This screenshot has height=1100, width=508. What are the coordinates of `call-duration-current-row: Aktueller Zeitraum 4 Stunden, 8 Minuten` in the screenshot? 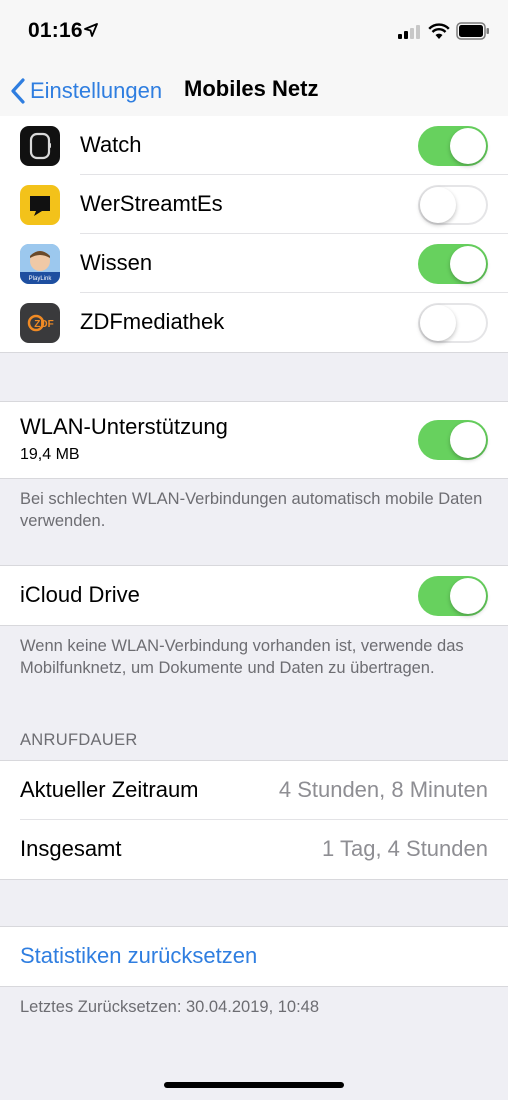 It's located at (254, 790).